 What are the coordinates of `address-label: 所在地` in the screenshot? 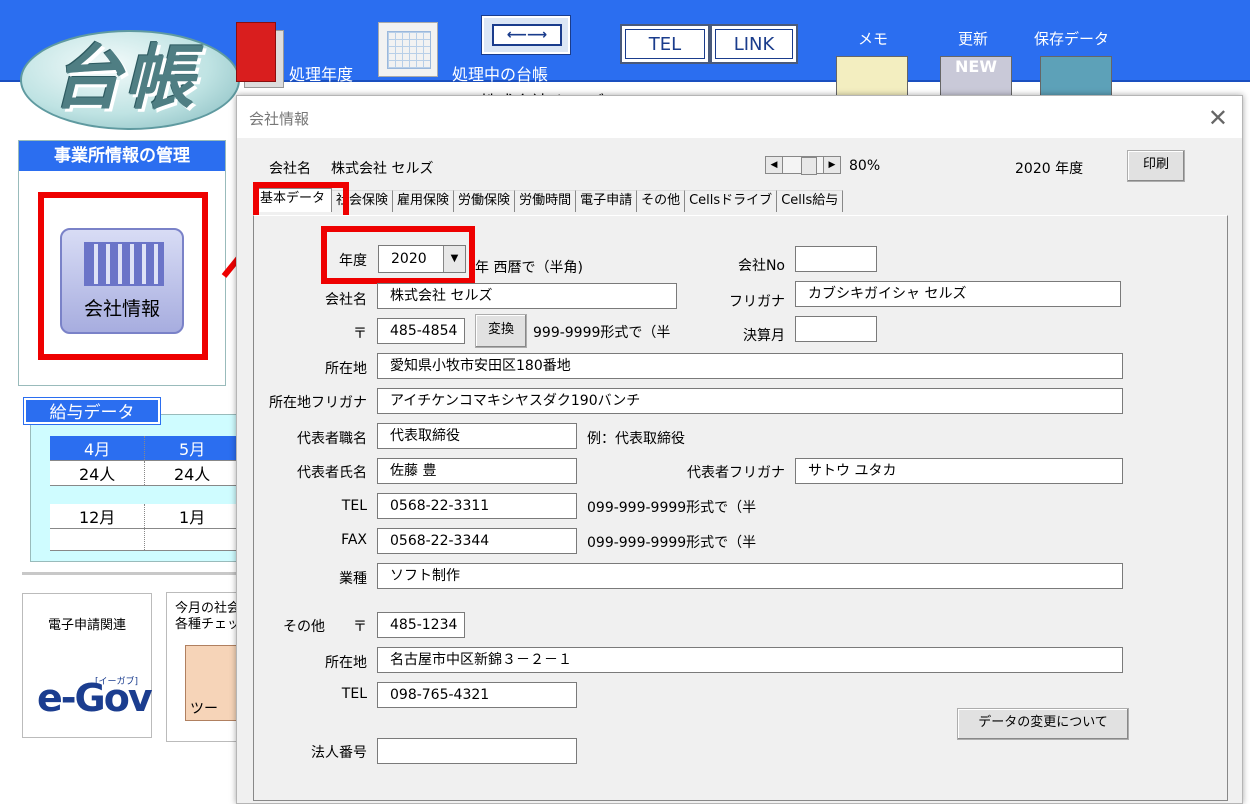 It's located at (346, 369).